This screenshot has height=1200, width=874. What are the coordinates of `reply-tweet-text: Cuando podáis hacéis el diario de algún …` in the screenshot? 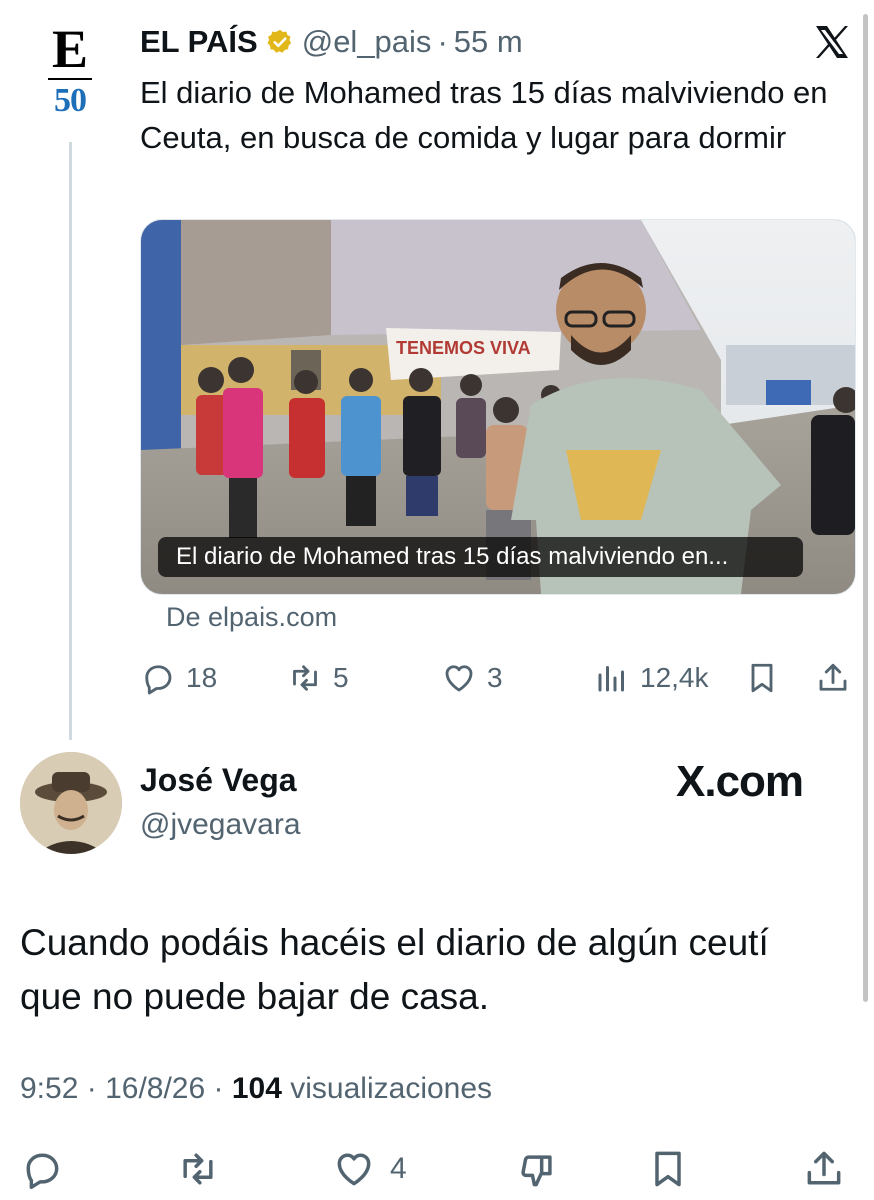 It's located at (394, 969).